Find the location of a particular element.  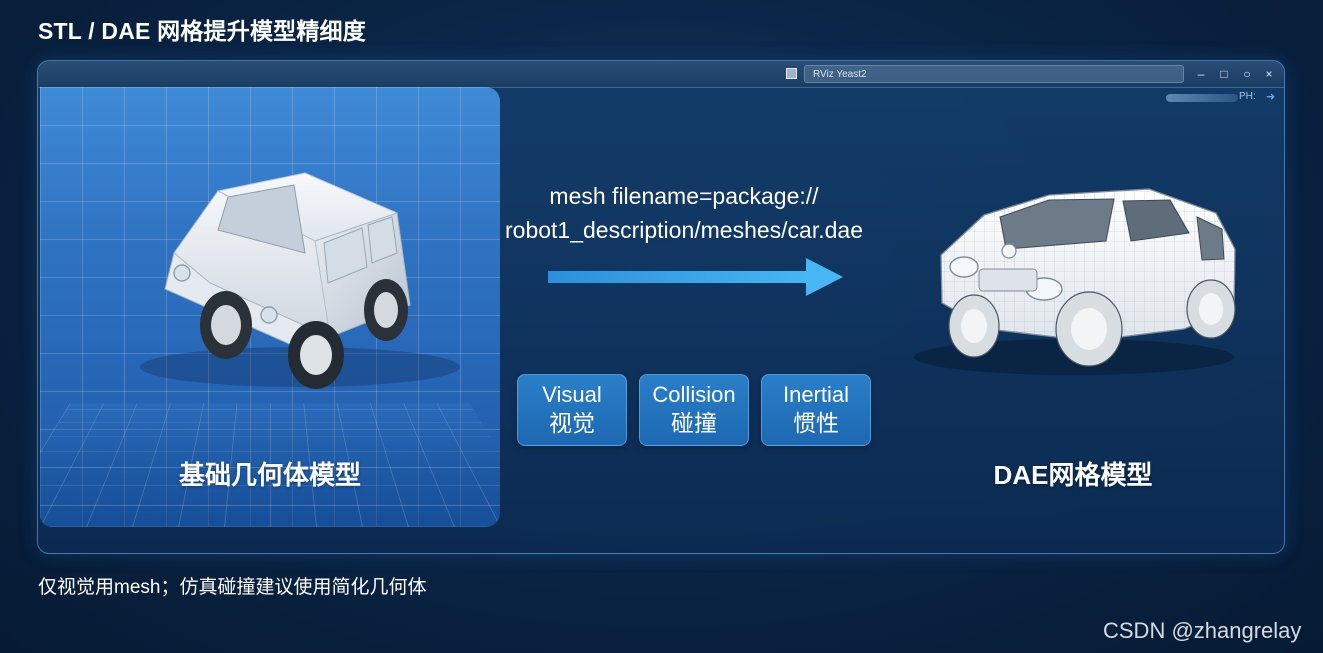

mesh-filename-line-1: mesh filename=package:// is located at coordinates (684, 196).